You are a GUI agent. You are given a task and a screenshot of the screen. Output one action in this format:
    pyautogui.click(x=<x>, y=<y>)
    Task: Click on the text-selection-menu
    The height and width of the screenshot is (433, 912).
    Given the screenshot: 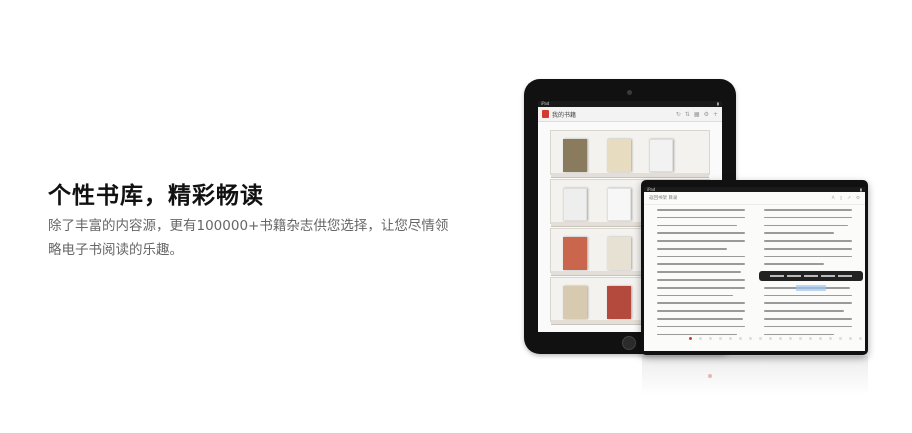 What is the action you would take?
    pyautogui.click(x=811, y=276)
    